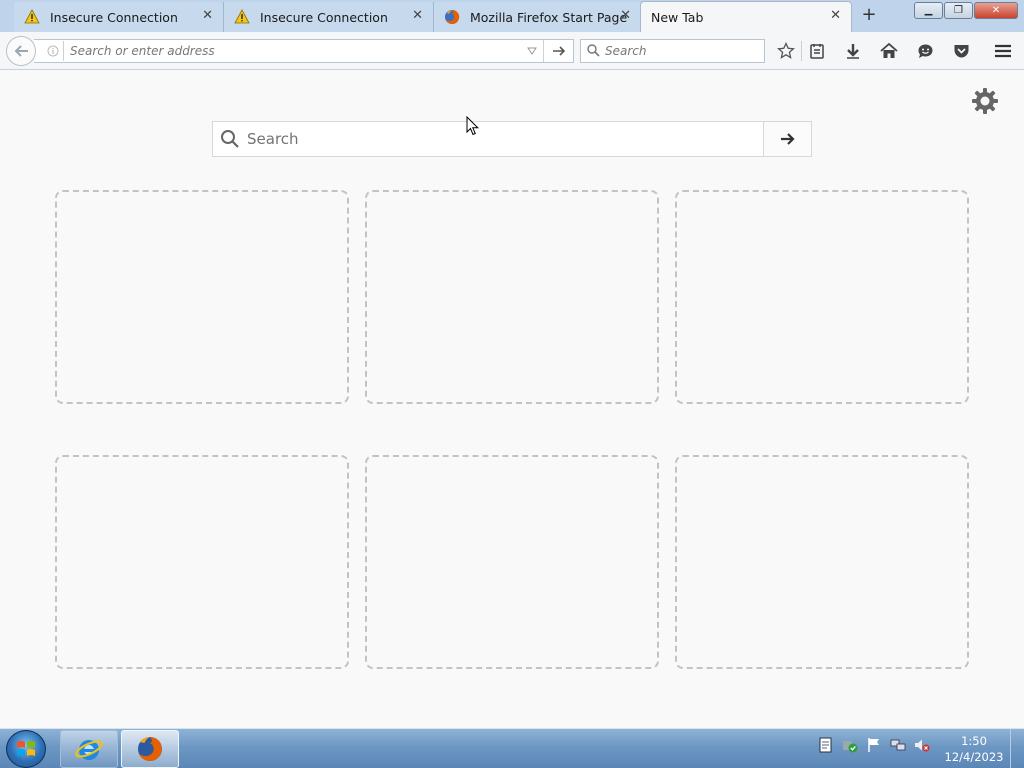 This screenshot has width=1024, height=768. I want to click on window-controls: ▁ ❐ ✕, so click(966, 10).